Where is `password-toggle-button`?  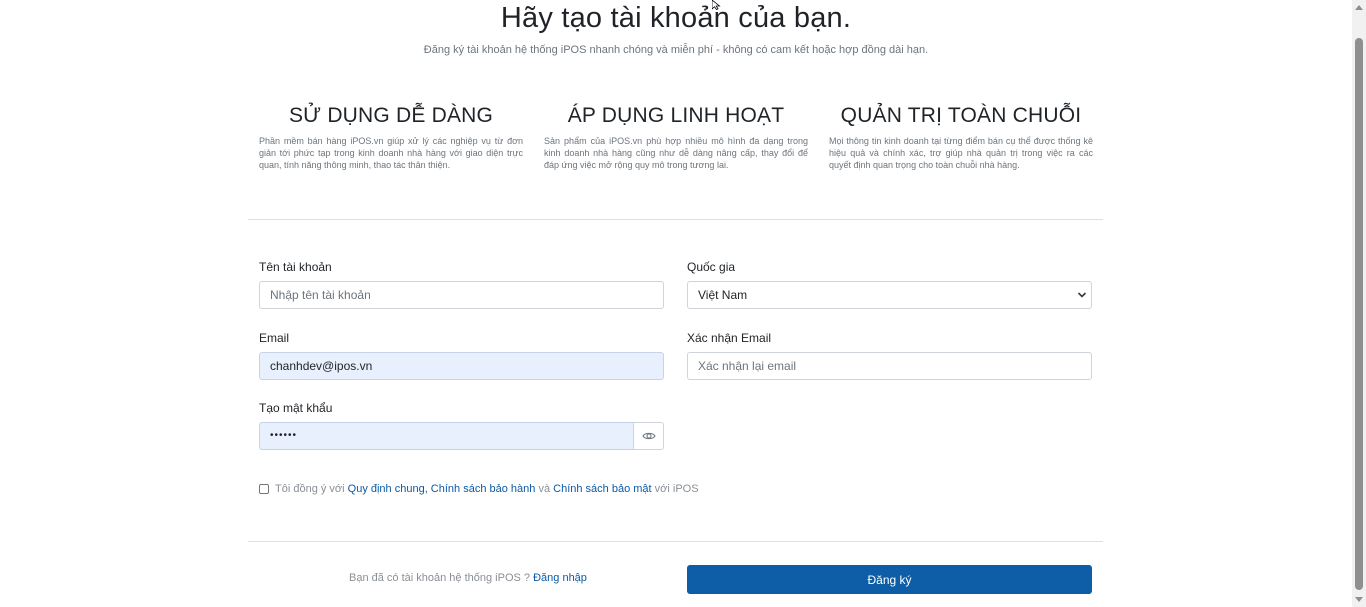 password-toggle-button is located at coordinates (648, 436).